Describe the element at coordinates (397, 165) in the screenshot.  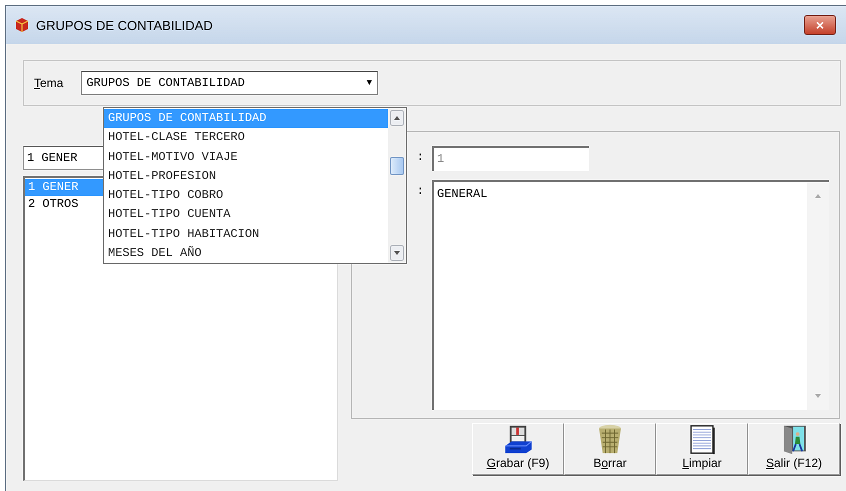
I see `scroll-thumb` at that location.